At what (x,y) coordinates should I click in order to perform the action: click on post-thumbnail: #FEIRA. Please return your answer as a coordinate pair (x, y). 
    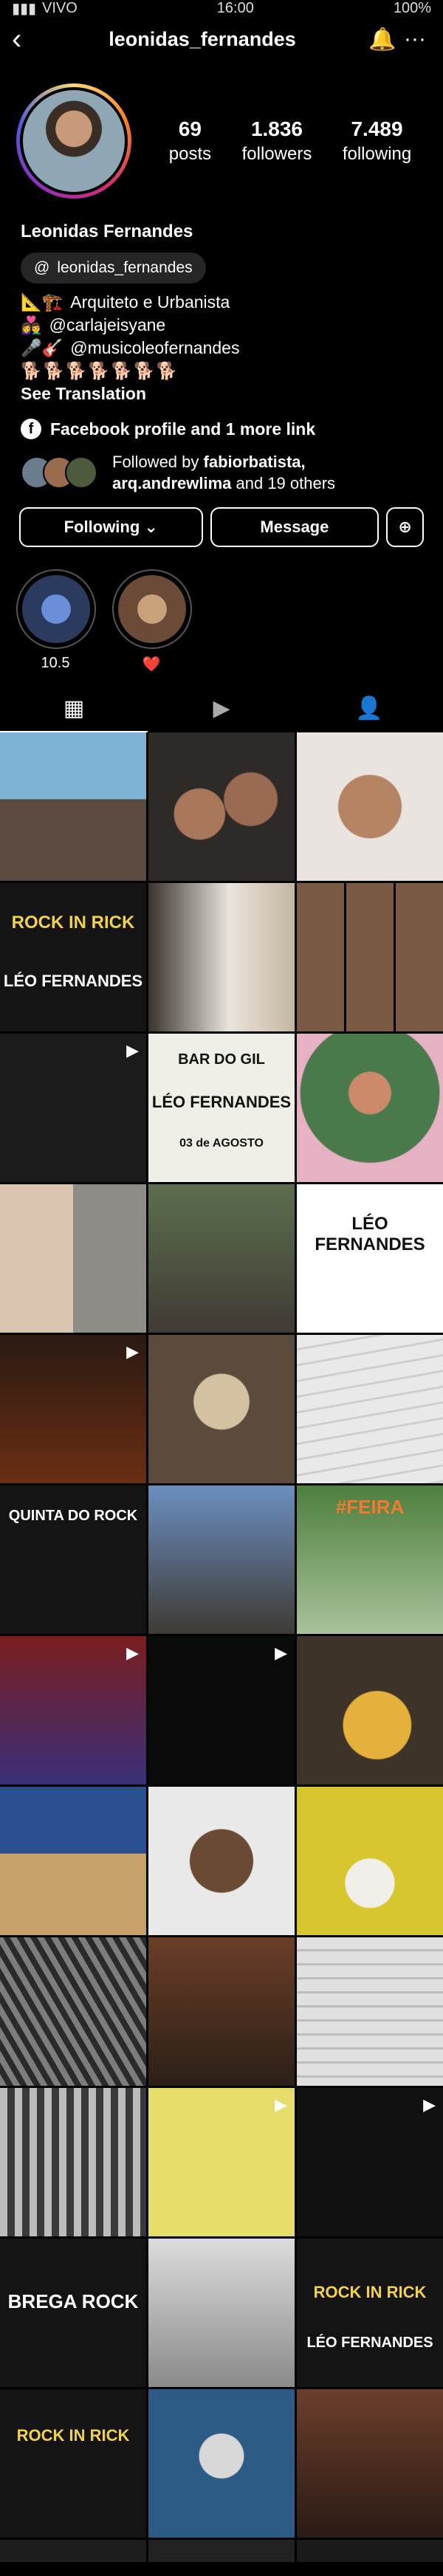
    Looking at the image, I should click on (370, 1560).